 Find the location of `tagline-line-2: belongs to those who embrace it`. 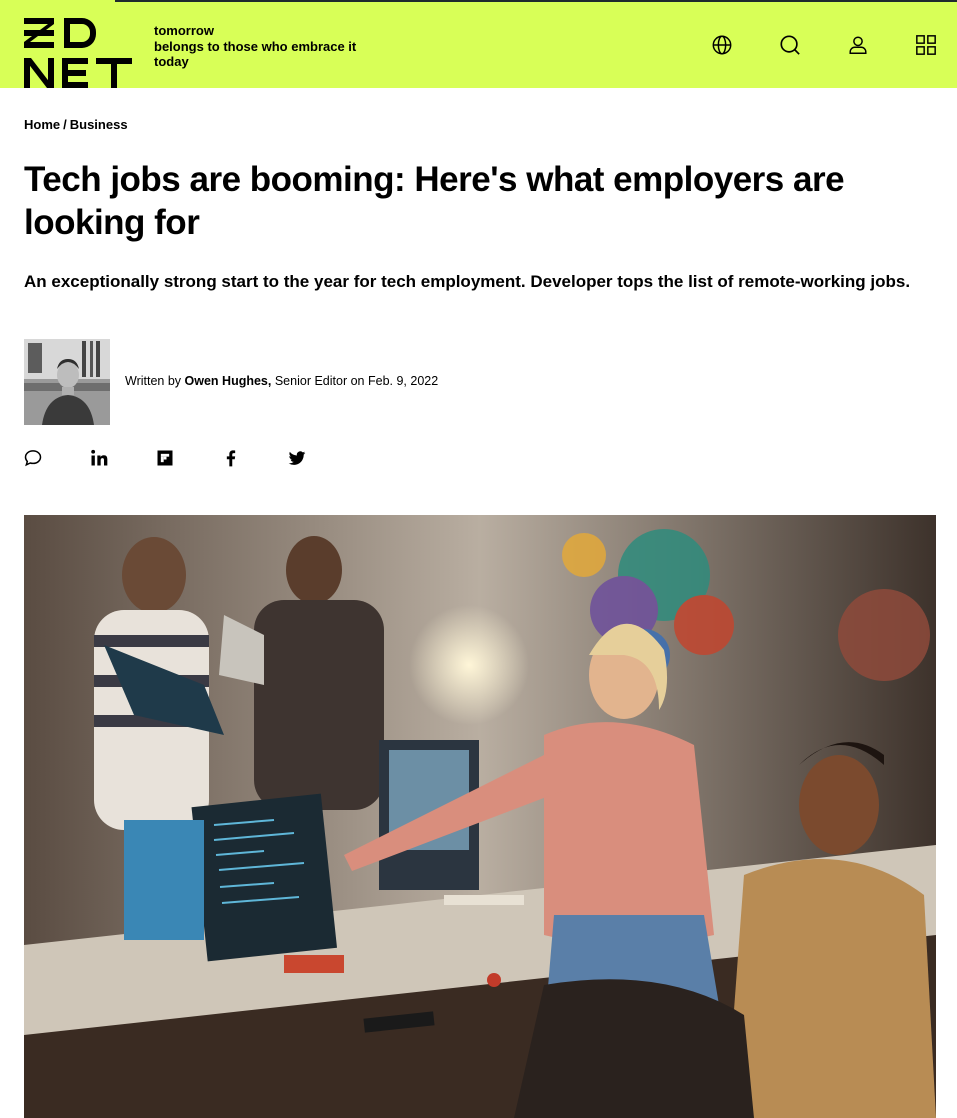

tagline-line-2: belongs to those who embrace it is located at coordinates (255, 46).